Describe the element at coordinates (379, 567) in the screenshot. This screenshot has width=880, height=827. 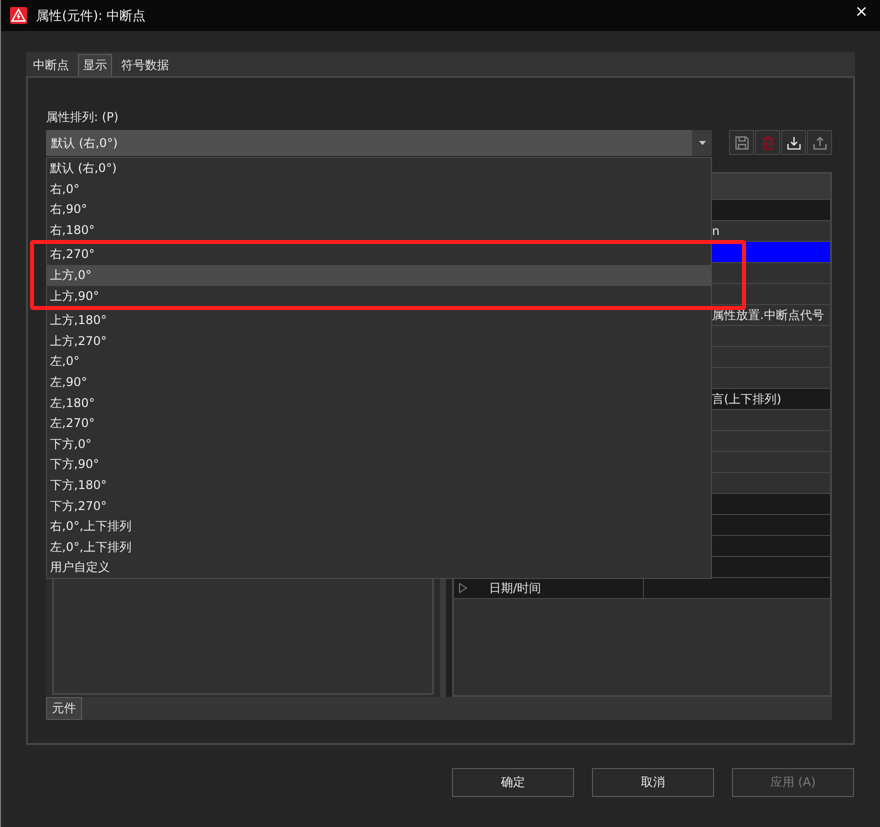
I see `dropdown-option: 用户自定义` at that location.